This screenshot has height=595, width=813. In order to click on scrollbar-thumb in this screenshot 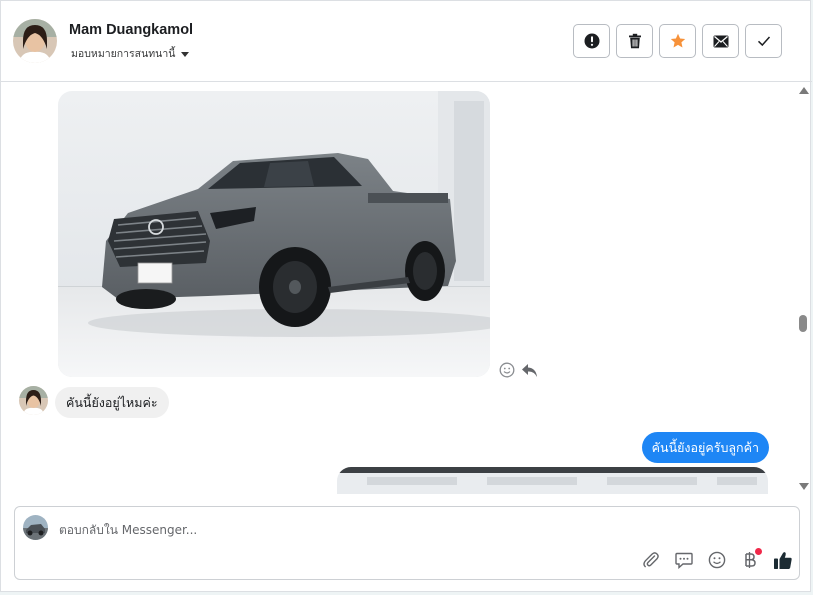, I will do `click(803, 323)`.